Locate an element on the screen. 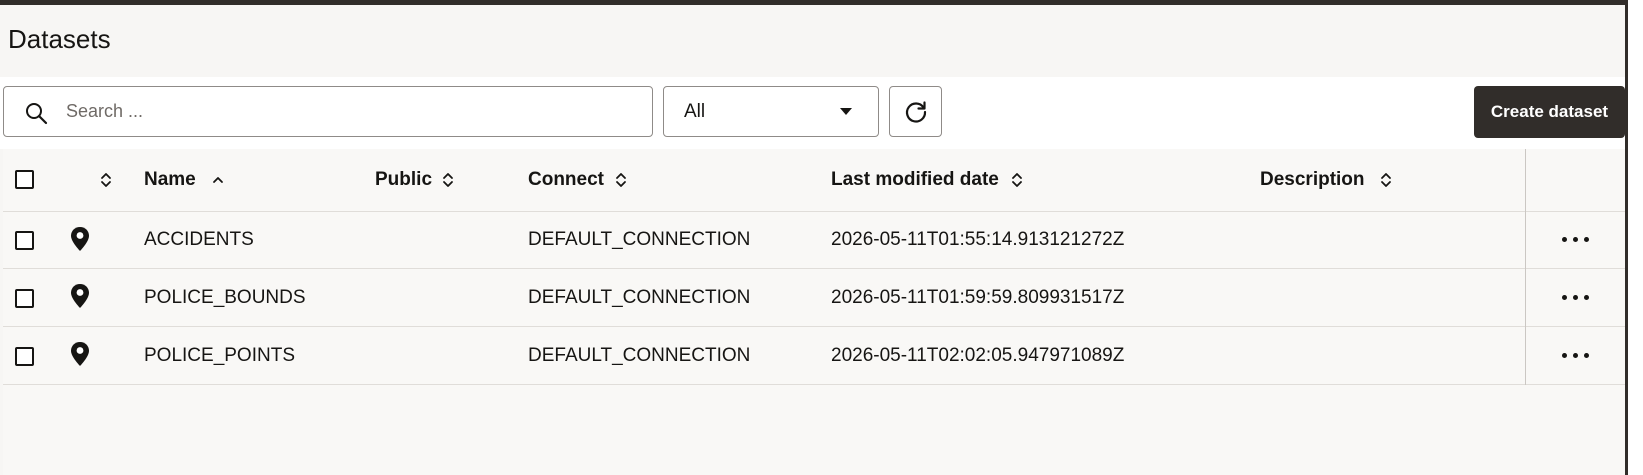  caret-down-icon is located at coordinates (846, 111).